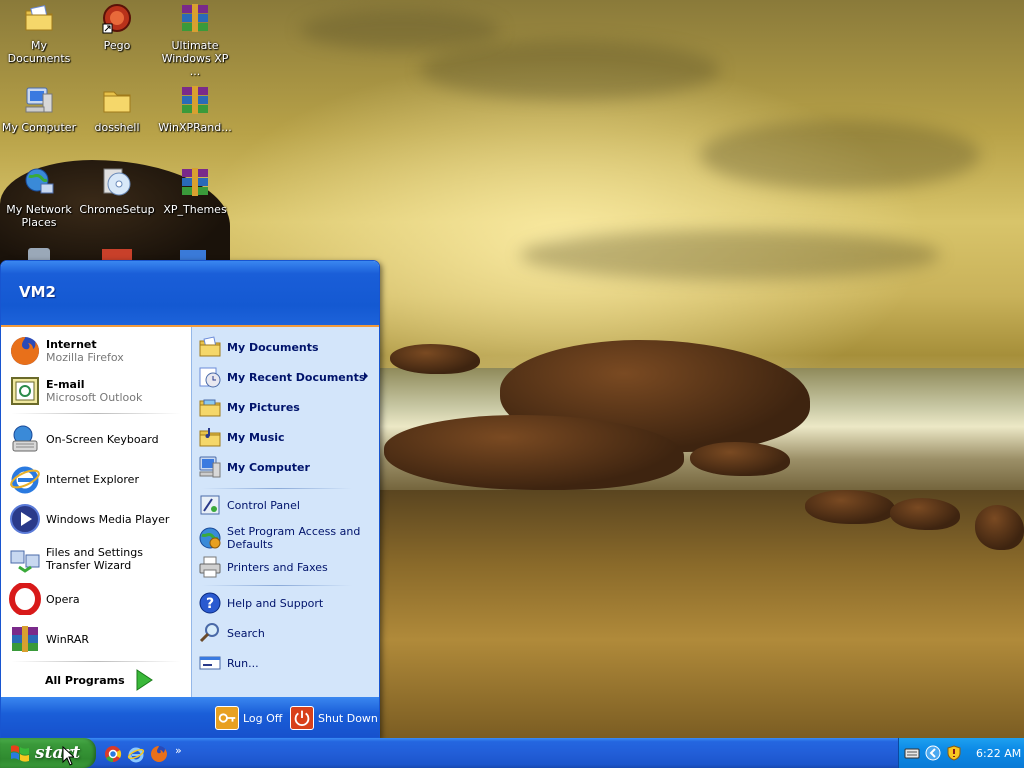 Image resolution: width=1024 pixels, height=768 pixels. Describe the element at coordinates (117, 254) in the screenshot. I see `desktop-icon-archive-partial` at that location.